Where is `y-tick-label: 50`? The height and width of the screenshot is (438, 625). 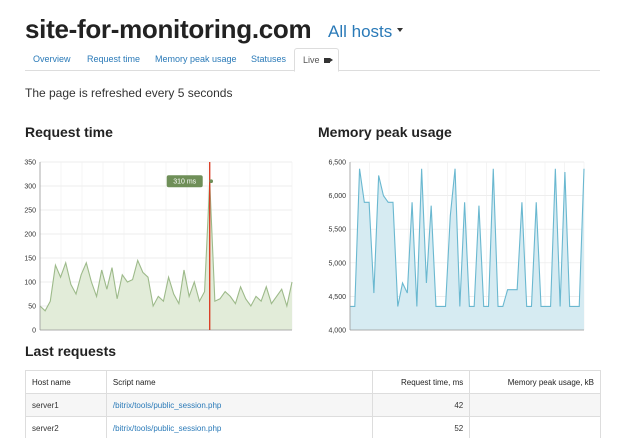
y-tick-label: 50 is located at coordinates (32, 307).